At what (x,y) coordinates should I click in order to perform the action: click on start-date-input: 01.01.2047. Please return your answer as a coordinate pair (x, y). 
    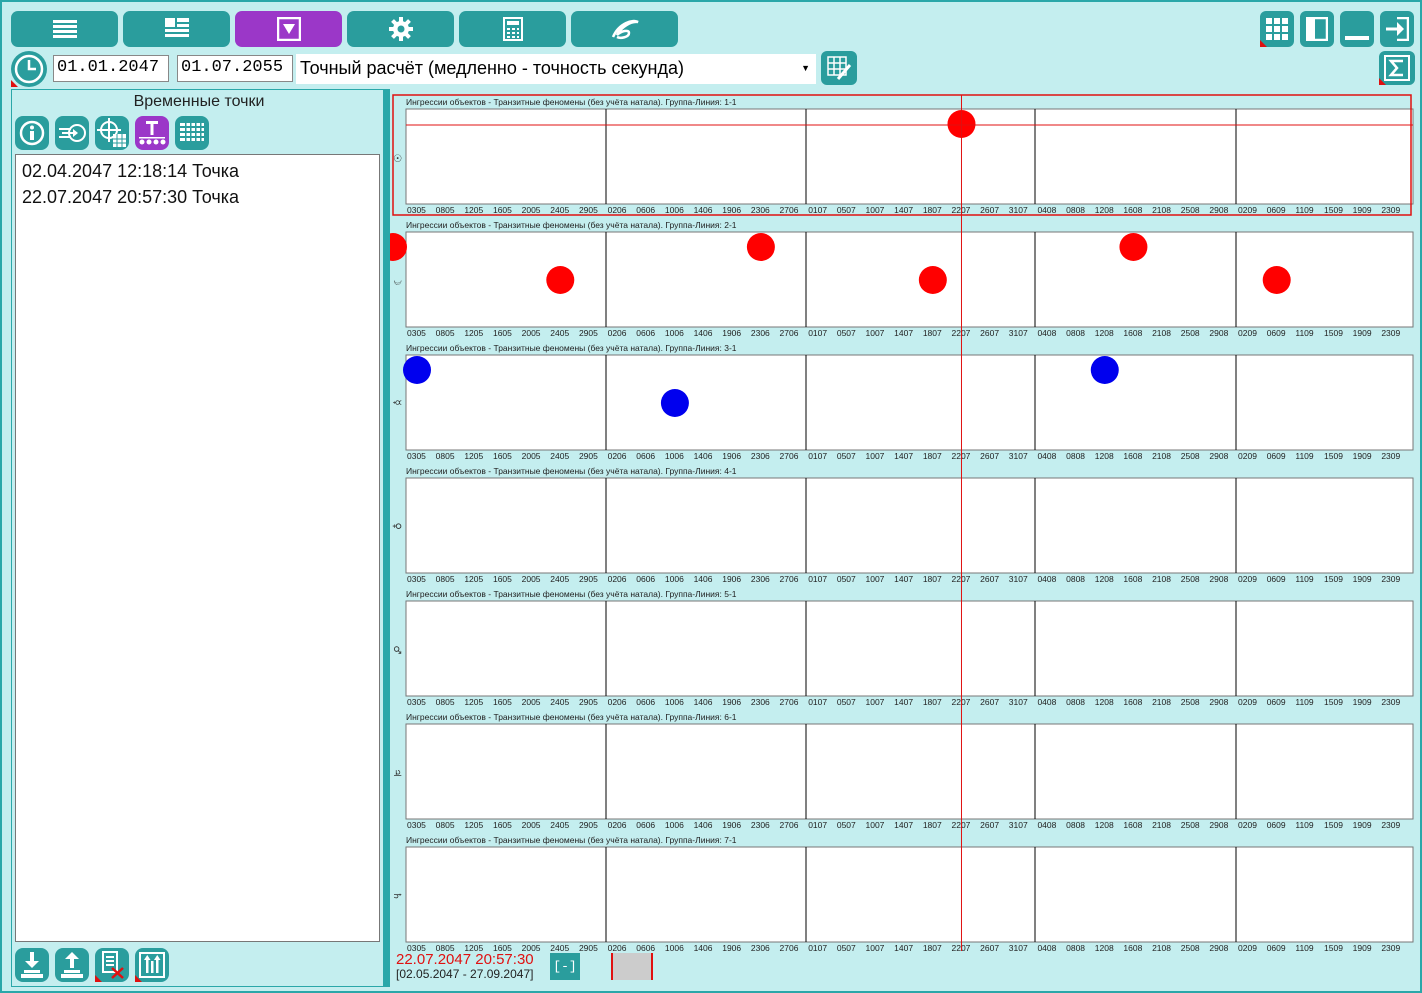
    Looking at the image, I should click on (111, 68).